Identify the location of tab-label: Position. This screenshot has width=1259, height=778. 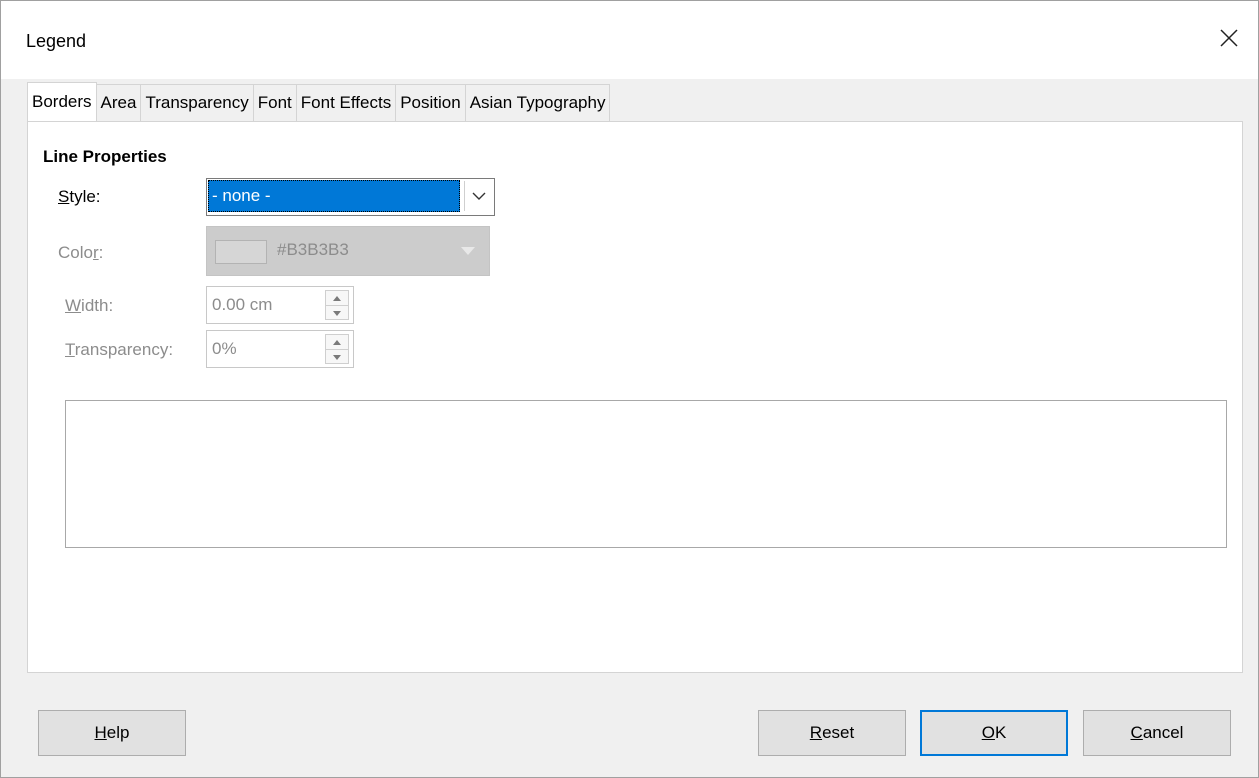
(430, 102).